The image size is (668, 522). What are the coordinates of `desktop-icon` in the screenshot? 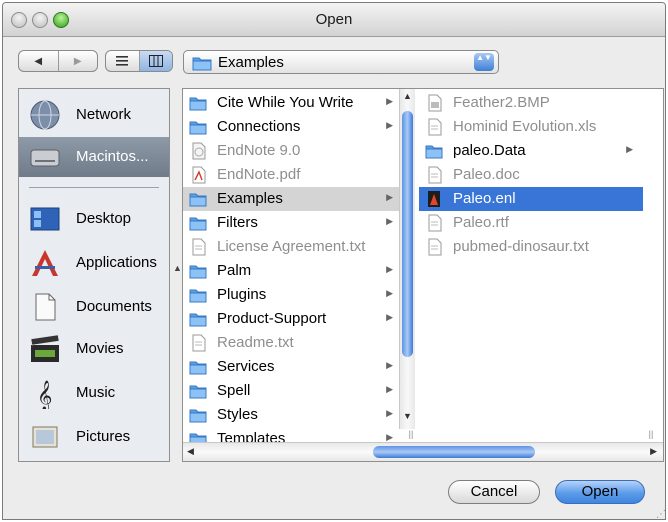 It's located at (45, 219).